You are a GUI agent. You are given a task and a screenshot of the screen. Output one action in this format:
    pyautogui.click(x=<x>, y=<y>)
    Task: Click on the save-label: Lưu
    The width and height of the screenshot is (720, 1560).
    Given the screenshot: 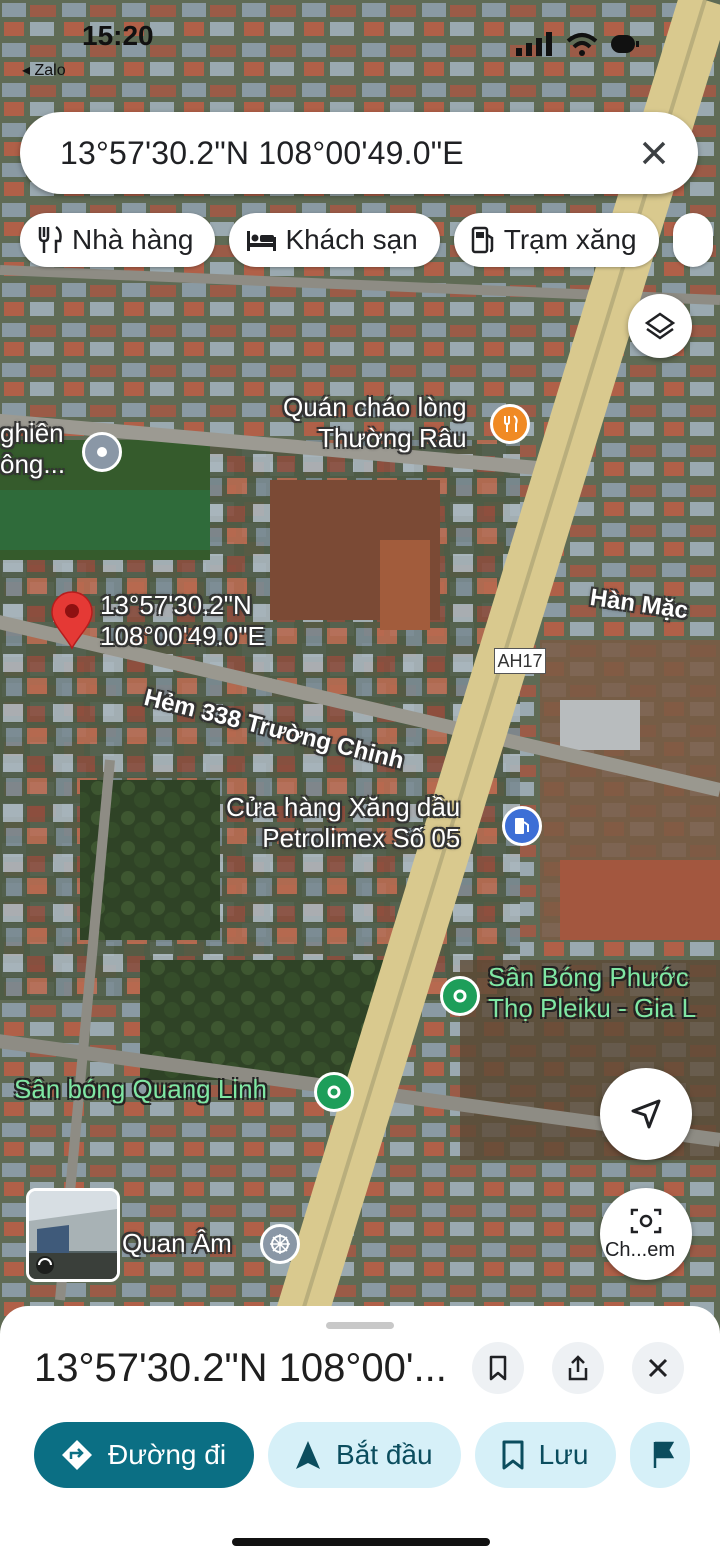 What is the action you would take?
    pyautogui.click(x=563, y=1454)
    